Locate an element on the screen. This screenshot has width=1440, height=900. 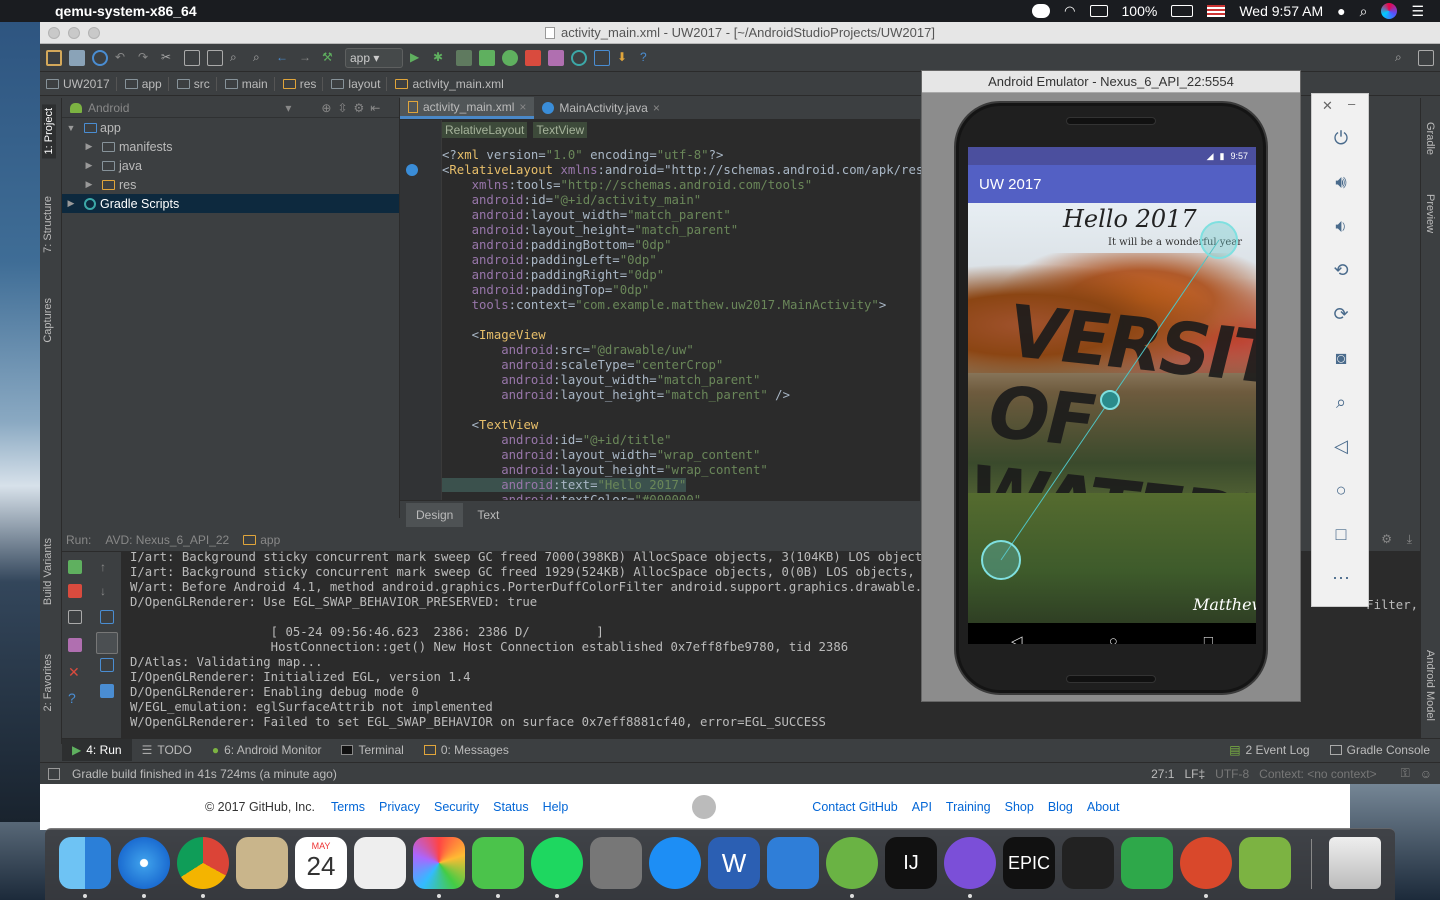
footer-link-security: Security is located at coordinates (456, 807).